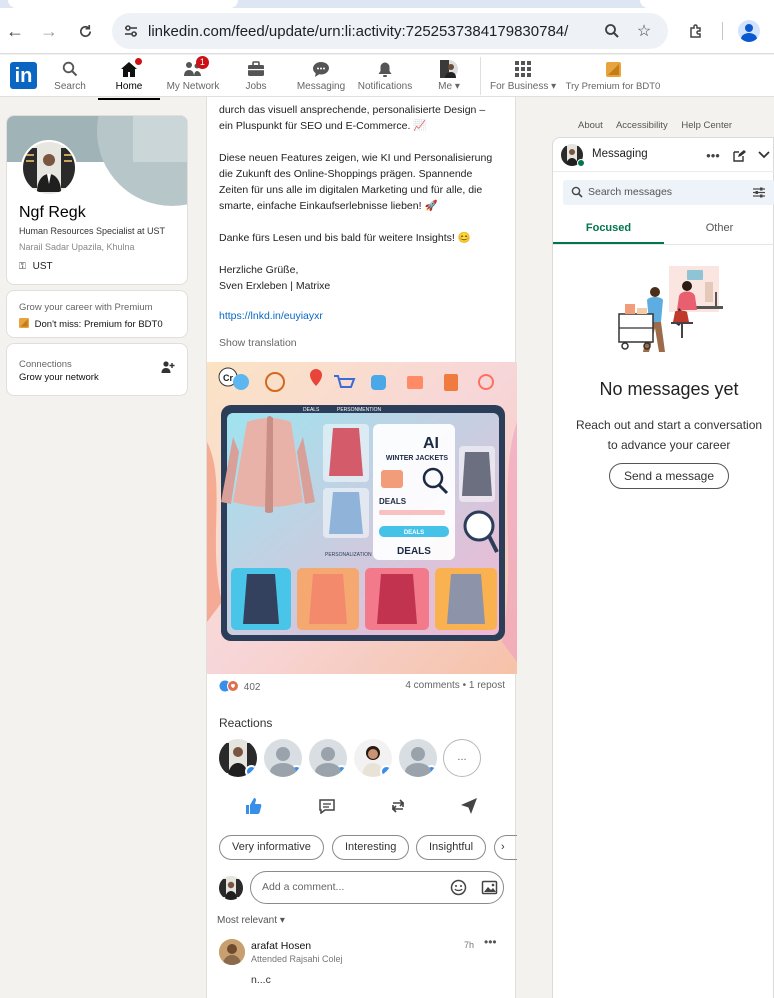 The image size is (774, 998). I want to click on like-icon, so click(253, 806).